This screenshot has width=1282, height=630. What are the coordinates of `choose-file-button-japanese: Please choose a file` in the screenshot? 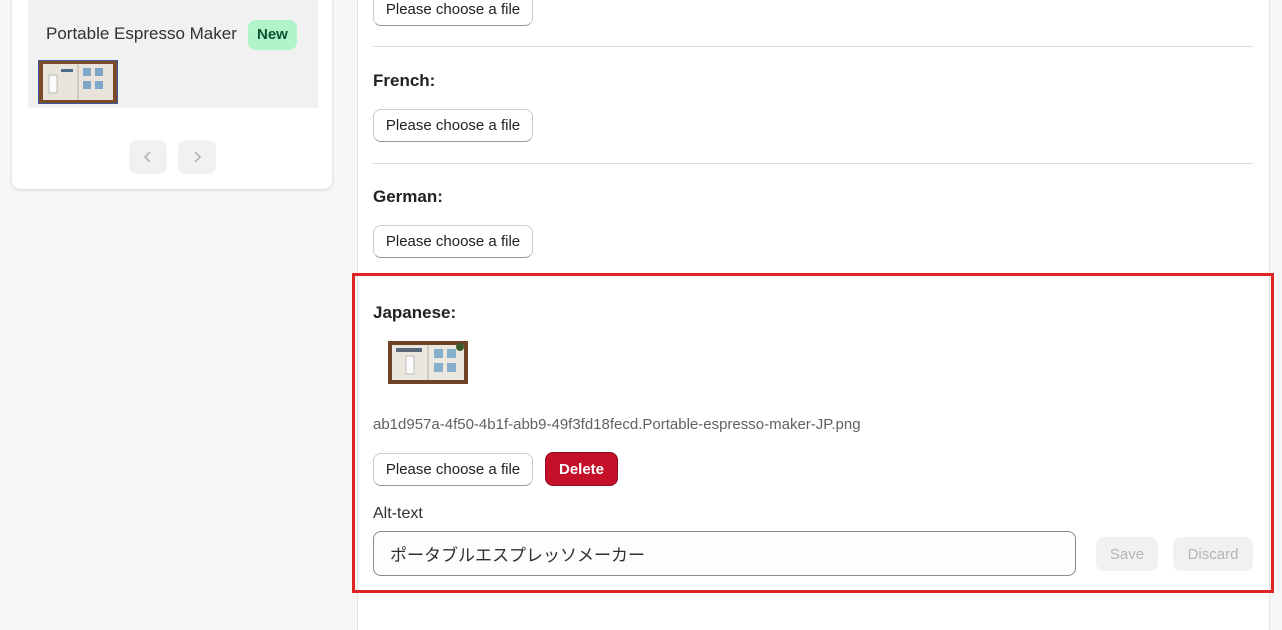 It's located at (453, 469).